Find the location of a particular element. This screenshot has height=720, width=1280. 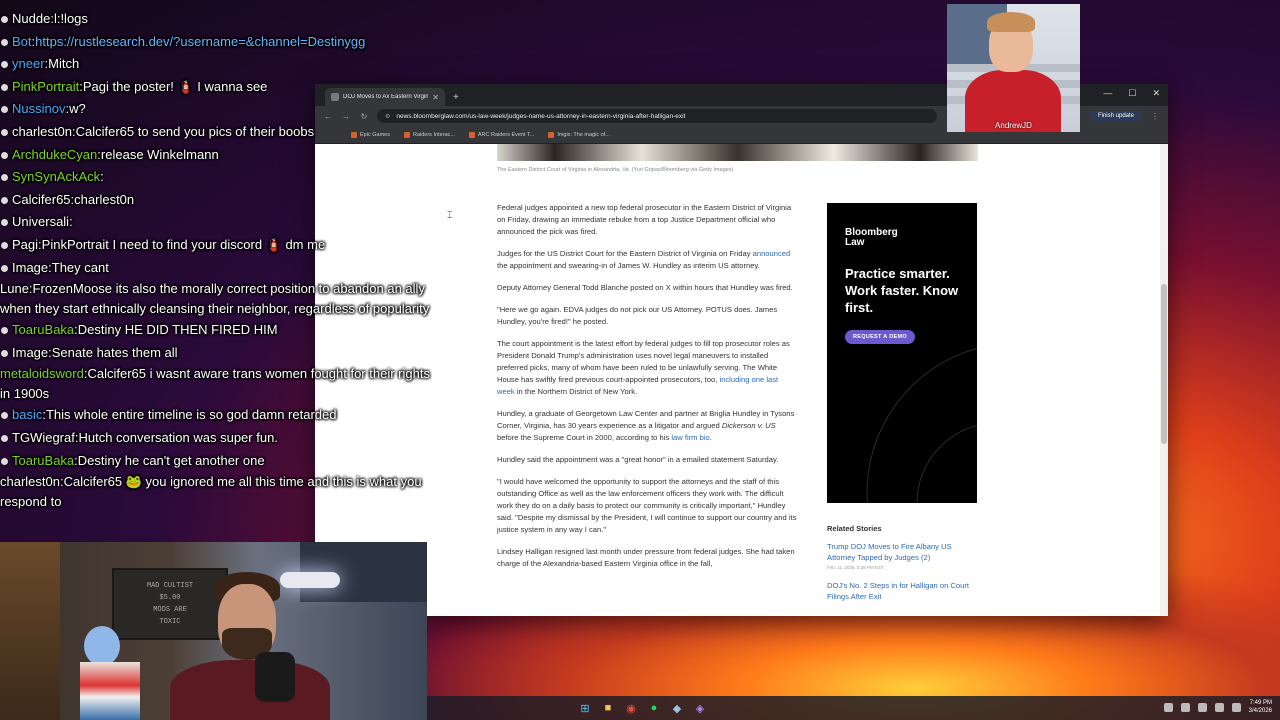

network-icon is located at coordinates (1219, 707).